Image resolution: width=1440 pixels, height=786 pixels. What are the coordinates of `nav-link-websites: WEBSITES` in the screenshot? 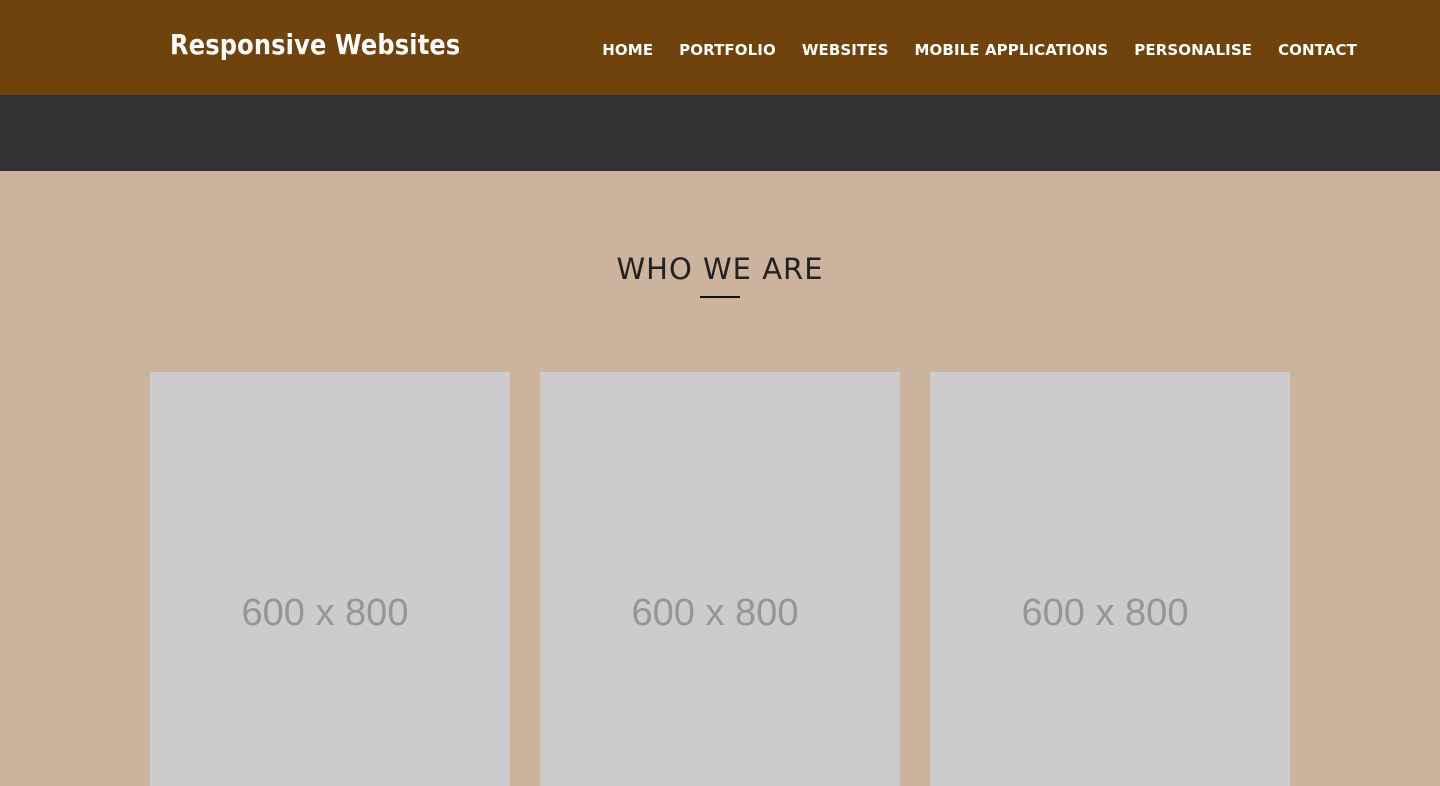 It's located at (845, 50).